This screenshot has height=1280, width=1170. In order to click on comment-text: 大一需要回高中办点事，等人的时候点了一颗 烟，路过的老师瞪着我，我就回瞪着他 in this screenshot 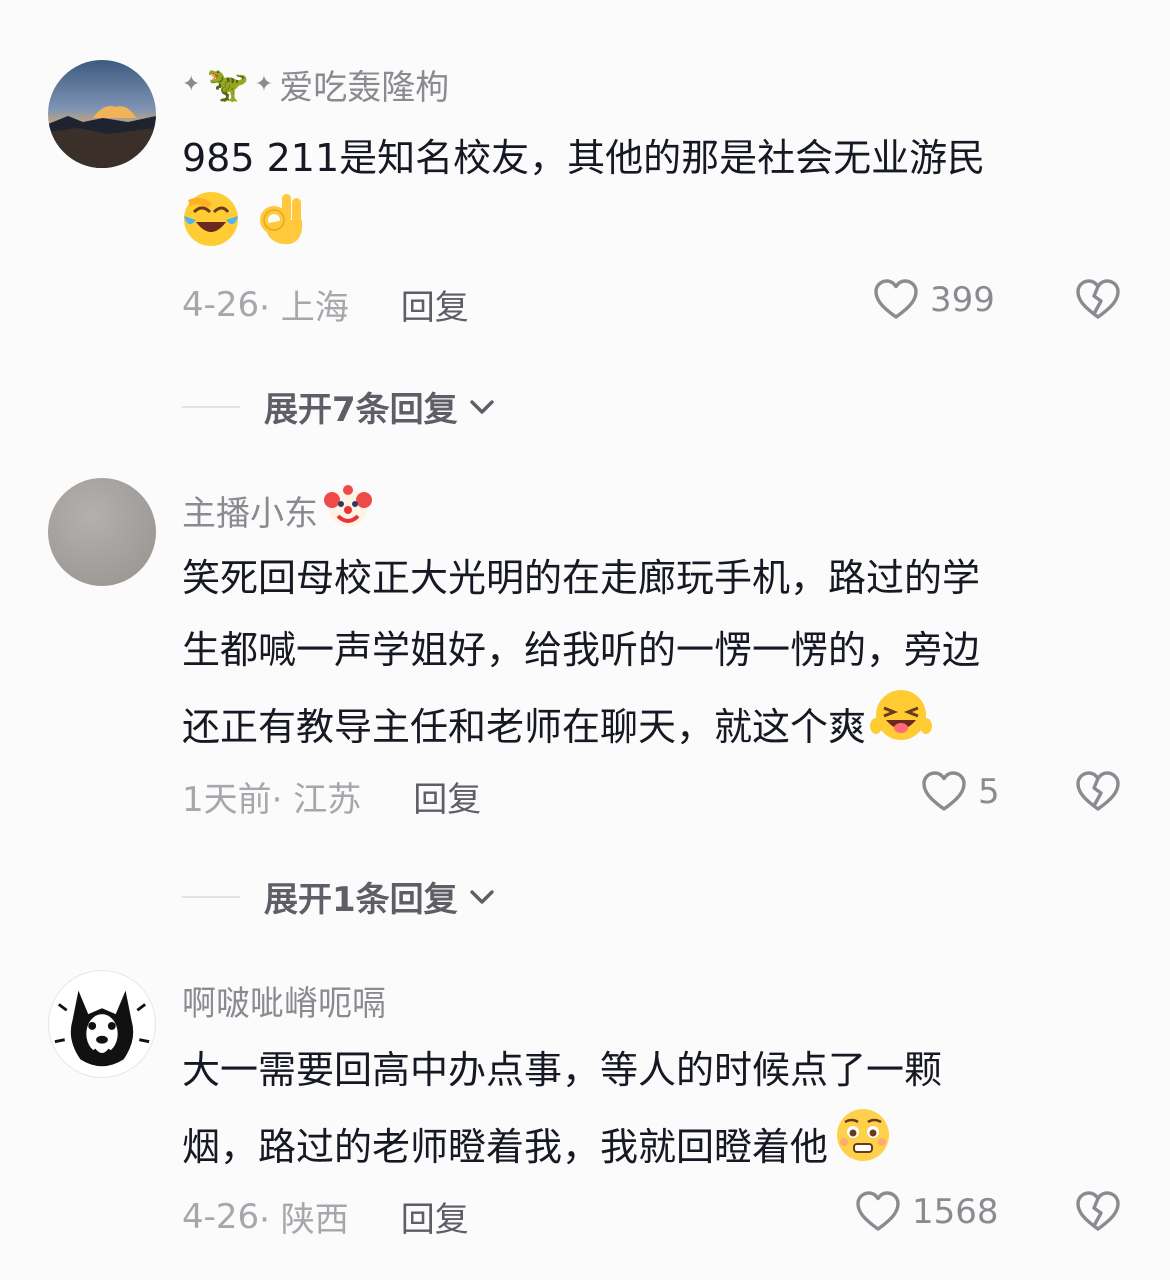, I will do `click(652, 1110)`.